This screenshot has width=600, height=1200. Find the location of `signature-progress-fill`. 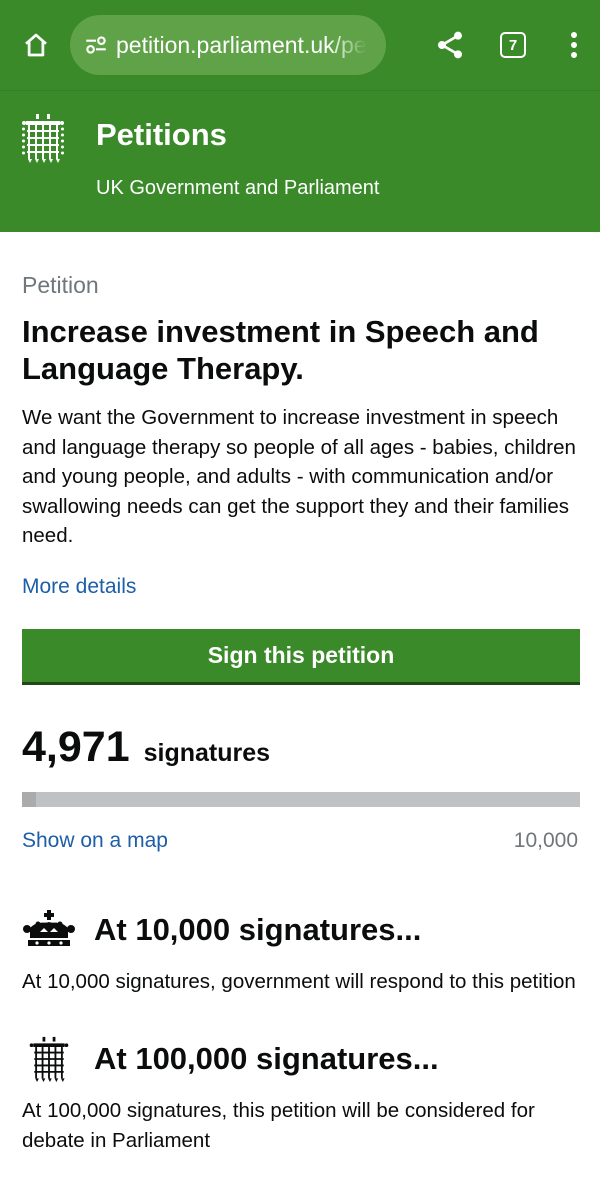

signature-progress-fill is located at coordinates (29, 799).